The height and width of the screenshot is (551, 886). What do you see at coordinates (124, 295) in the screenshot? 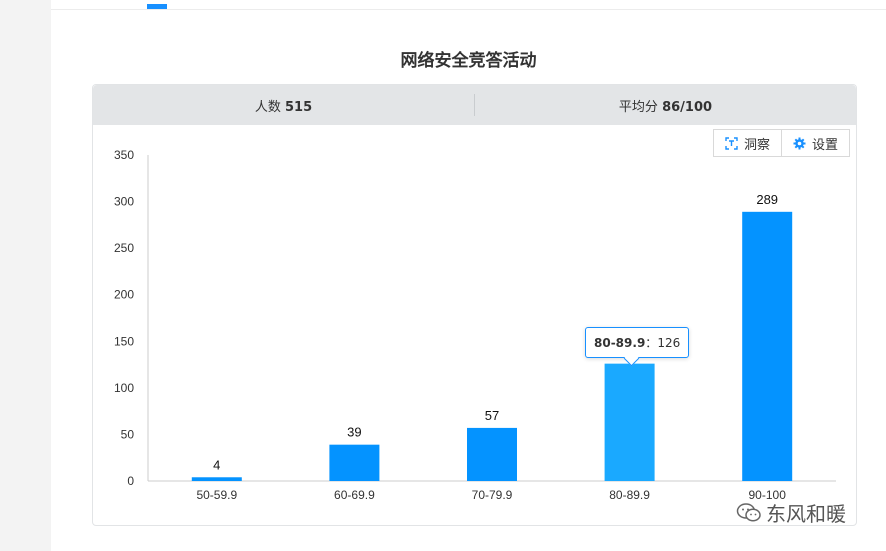
I see `y-tick-label: 200` at bounding box center [124, 295].